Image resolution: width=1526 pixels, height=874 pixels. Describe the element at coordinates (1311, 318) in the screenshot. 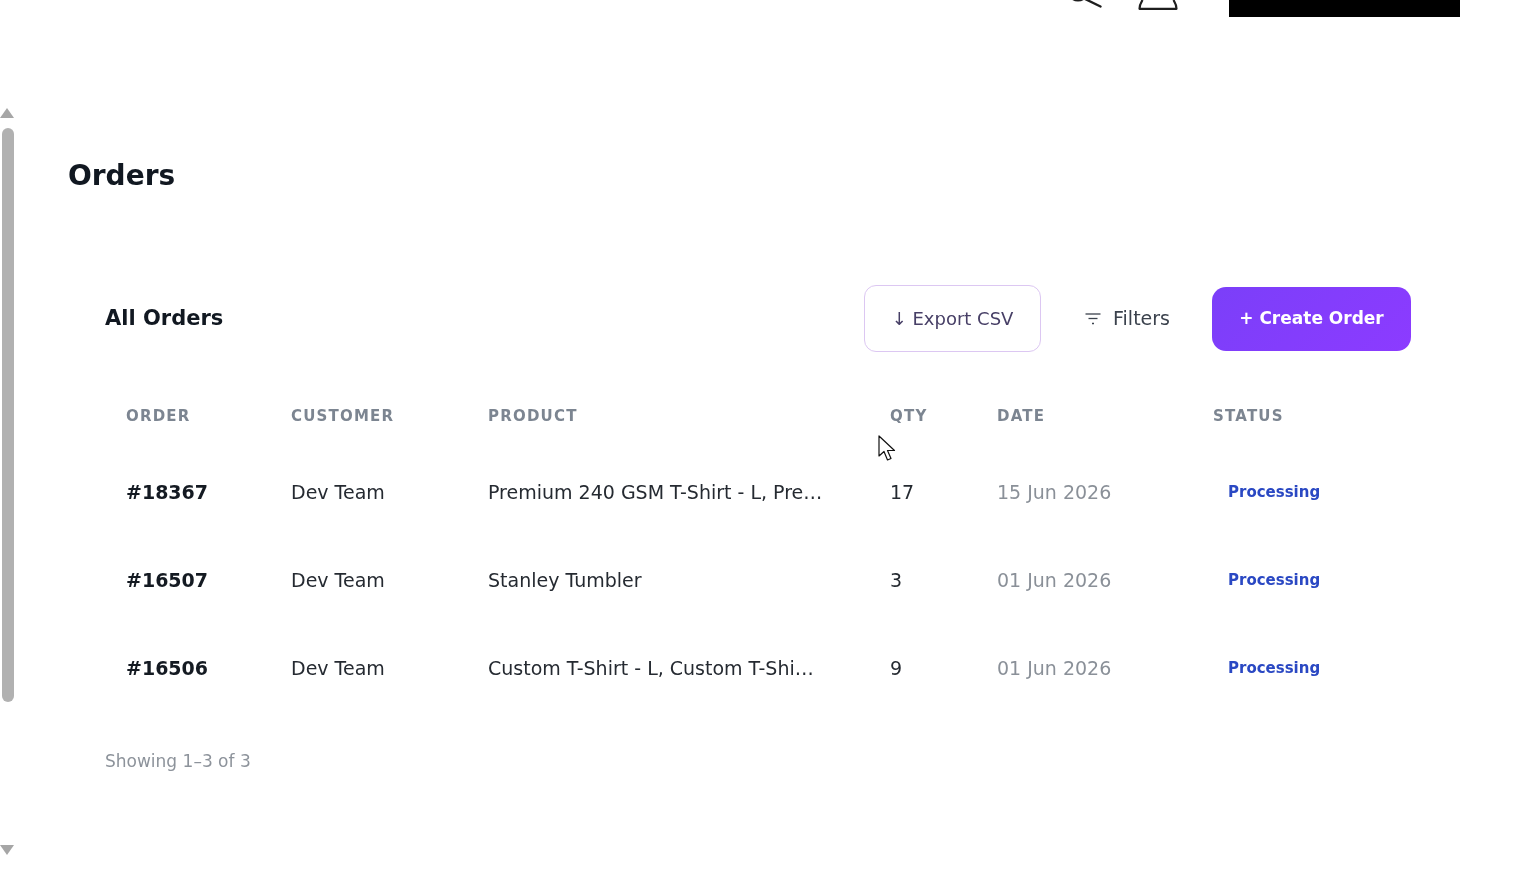

I see `create-order-button: + Create Order` at that location.